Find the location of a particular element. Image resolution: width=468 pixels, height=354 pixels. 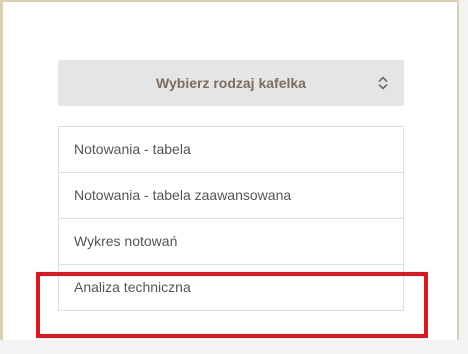

tile-type-select: Wybierz rodzaj kafelka is located at coordinates (231, 83).